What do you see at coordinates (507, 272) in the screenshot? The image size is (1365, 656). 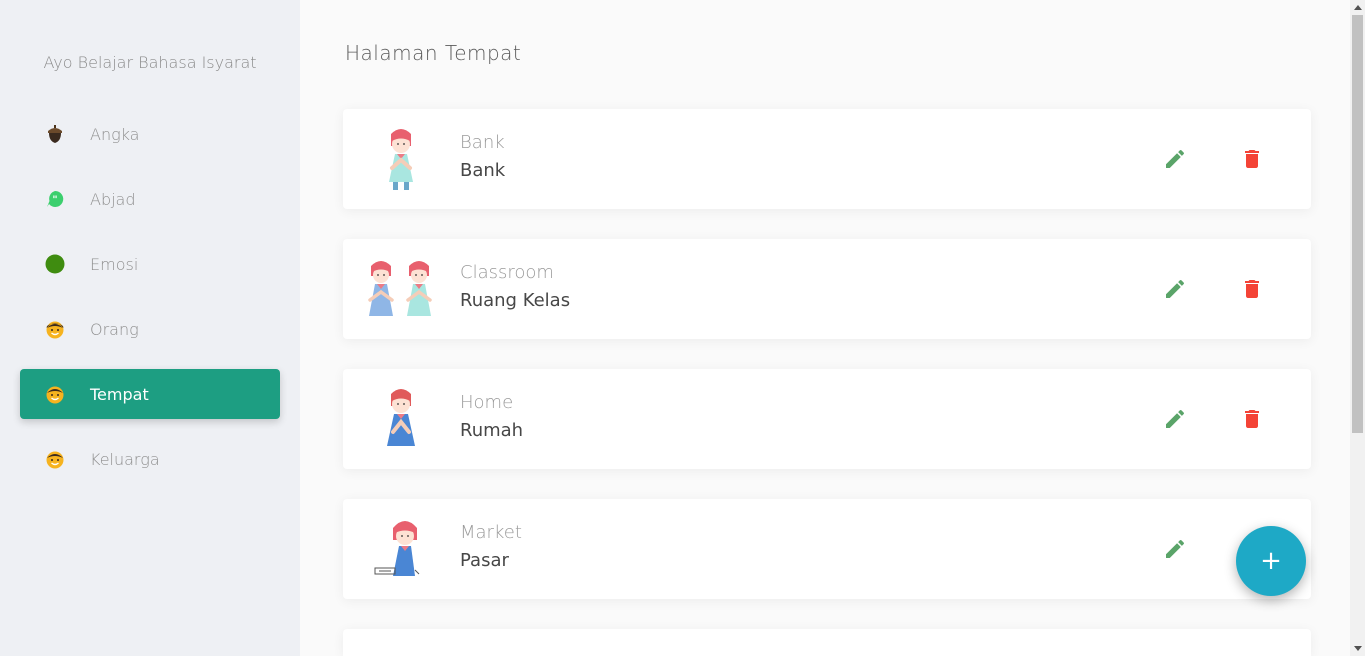 I see `english-word: Classroom` at bounding box center [507, 272].